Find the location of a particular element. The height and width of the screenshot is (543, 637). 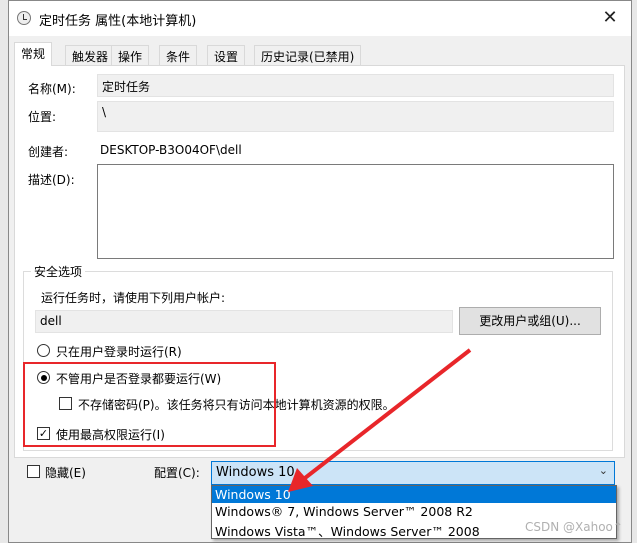

annotation-arrow is located at coordinates (380, 420).